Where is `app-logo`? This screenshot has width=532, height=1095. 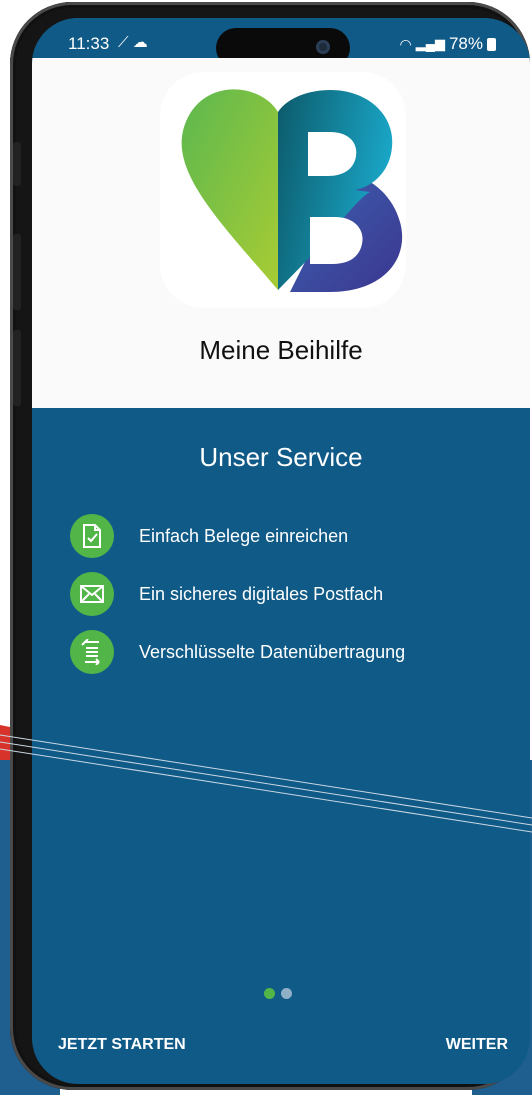
app-logo is located at coordinates (283, 190).